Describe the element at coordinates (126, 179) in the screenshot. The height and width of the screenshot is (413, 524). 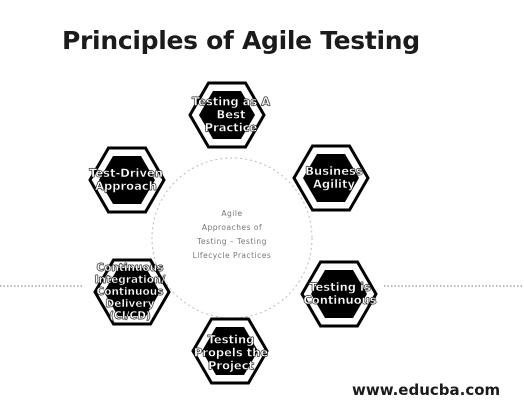
I see `principle-label-test-driven: Test-Driven Approach` at that location.